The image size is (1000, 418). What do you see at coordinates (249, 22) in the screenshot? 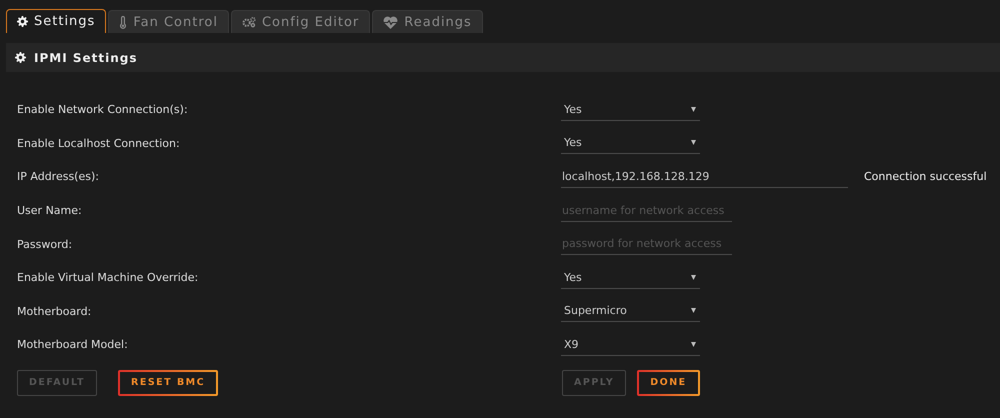
I see `gears-icon` at bounding box center [249, 22].